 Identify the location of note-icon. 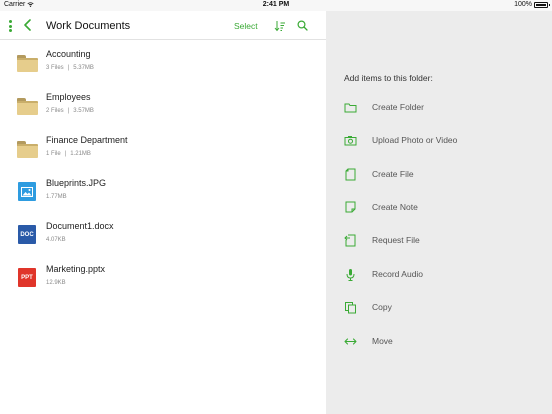
(350, 207).